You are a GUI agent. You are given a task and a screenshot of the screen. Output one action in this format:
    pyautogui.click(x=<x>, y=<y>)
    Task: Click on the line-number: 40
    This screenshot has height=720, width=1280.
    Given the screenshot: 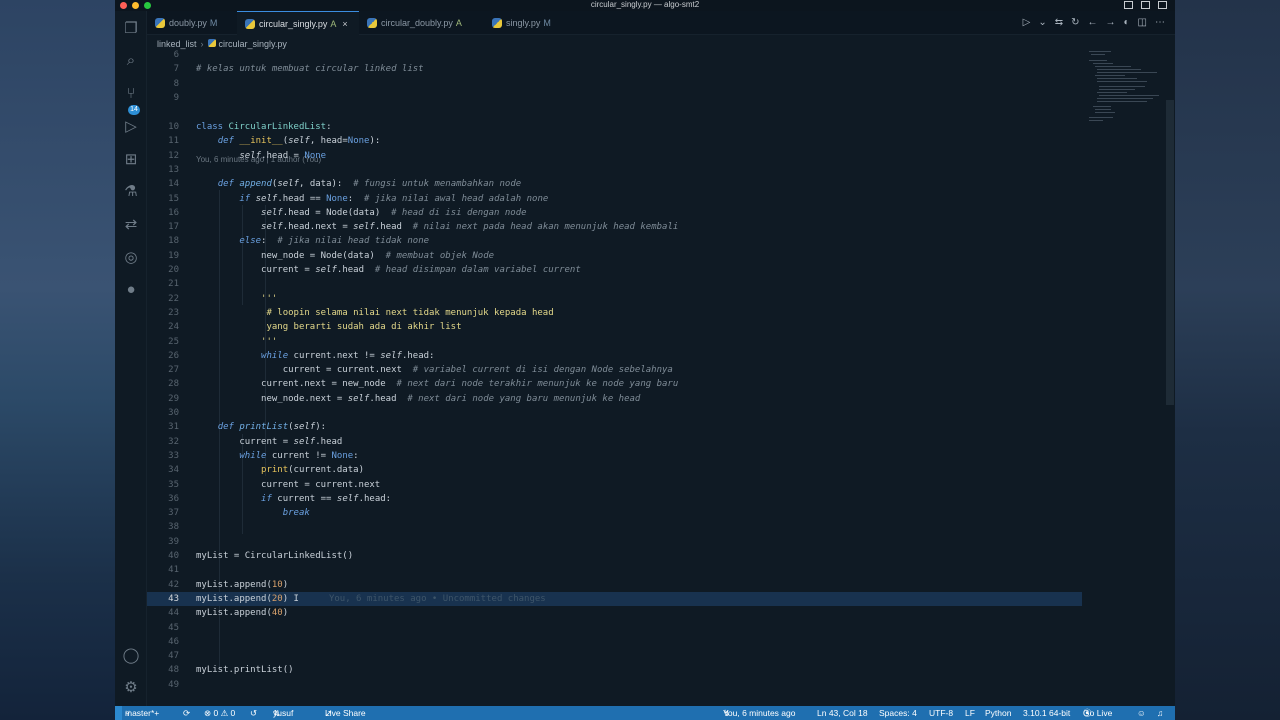 What is the action you would take?
    pyautogui.click(x=173, y=556)
    